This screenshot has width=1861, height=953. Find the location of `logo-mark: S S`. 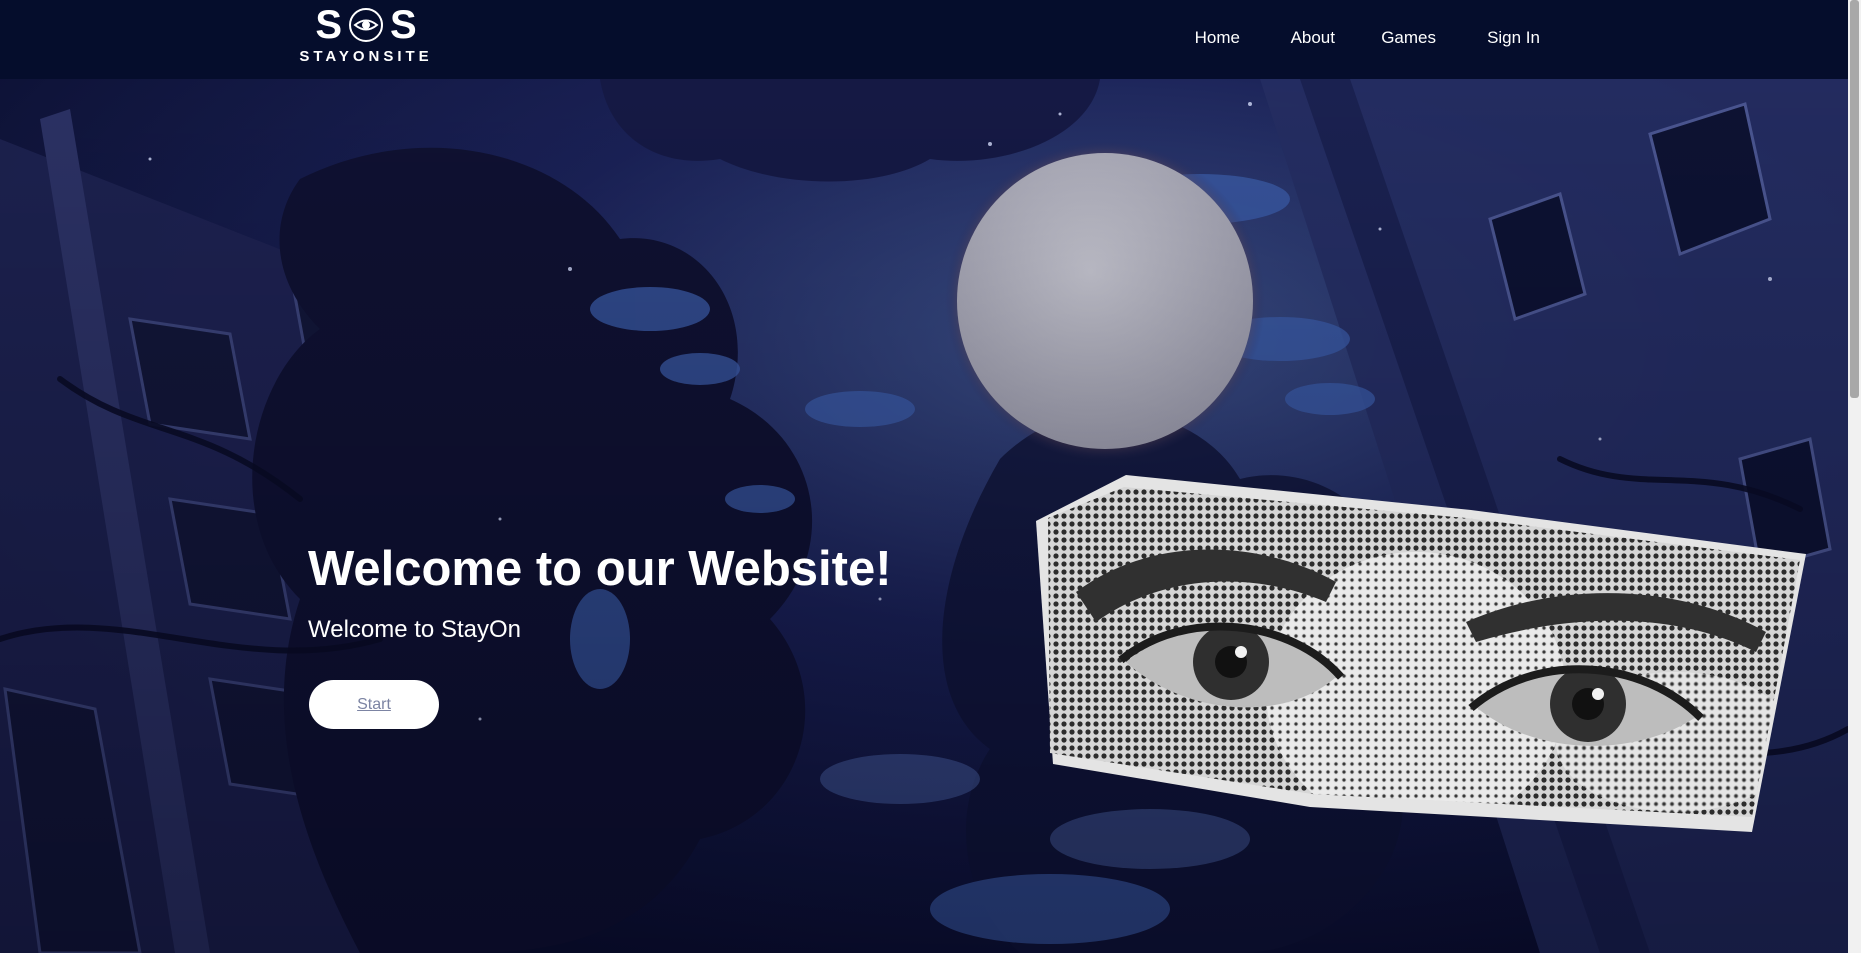

logo-mark: S S is located at coordinates (366, 25).